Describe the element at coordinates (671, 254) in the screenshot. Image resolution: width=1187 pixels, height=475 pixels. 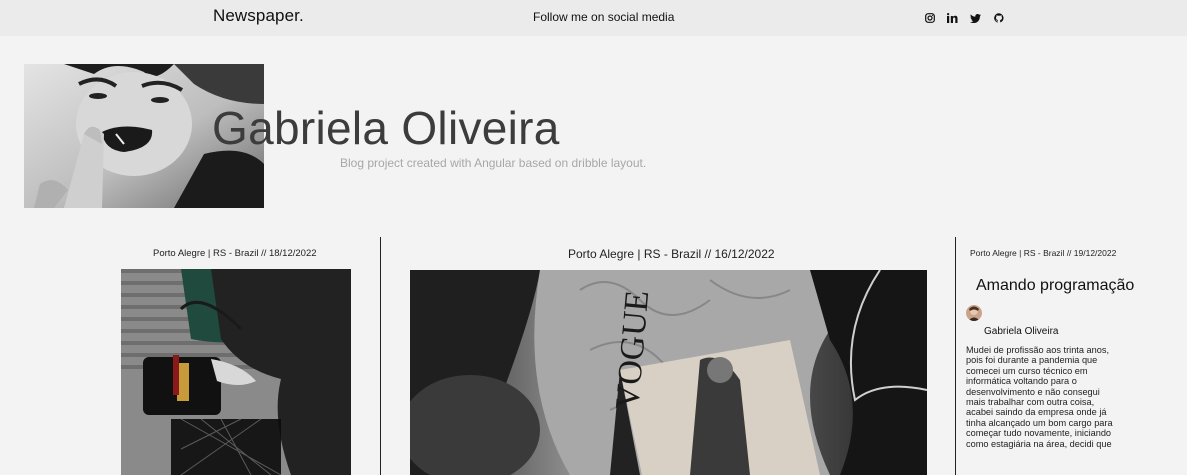
I see `post-meta-middle: Porto Alegre | RS - Brazil // 16/12/2022` at that location.